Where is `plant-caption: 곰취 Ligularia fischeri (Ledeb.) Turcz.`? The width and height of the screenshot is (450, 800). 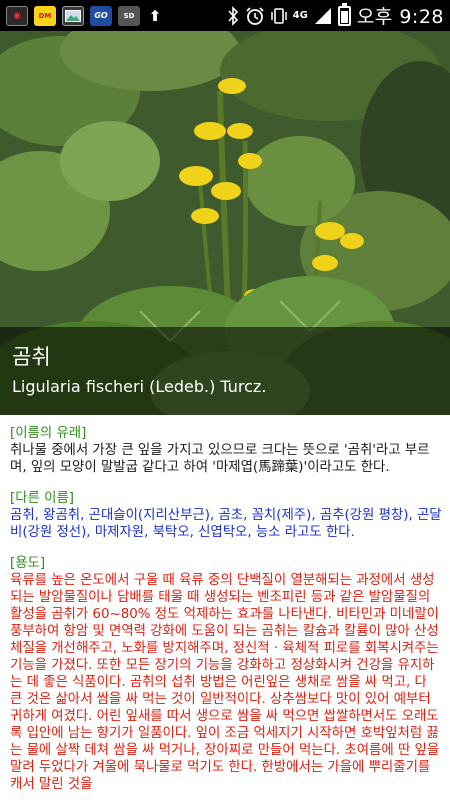
plant-caption: 곰취 Ligularia fischeri (Ledeb.) Turcz. is located at coordinates (225, 371).